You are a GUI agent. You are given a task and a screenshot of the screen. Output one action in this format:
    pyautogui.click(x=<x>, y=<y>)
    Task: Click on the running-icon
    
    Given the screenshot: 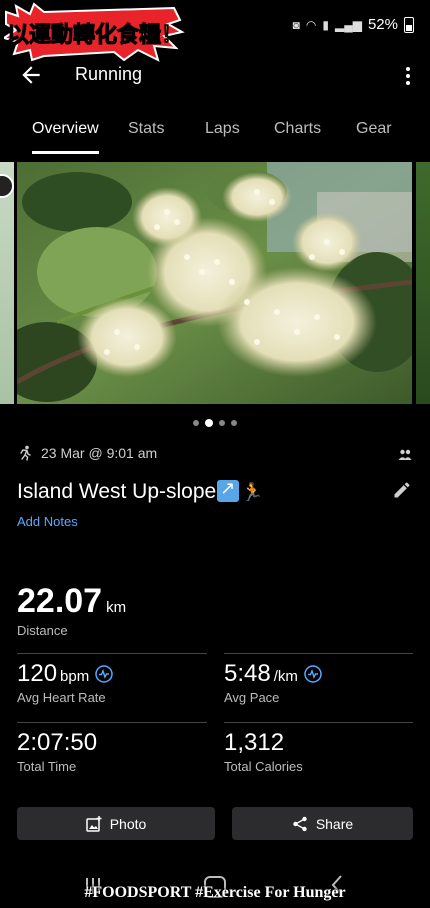 What is the action you would take?
    pyautogui.click(x=25, y=453)
    